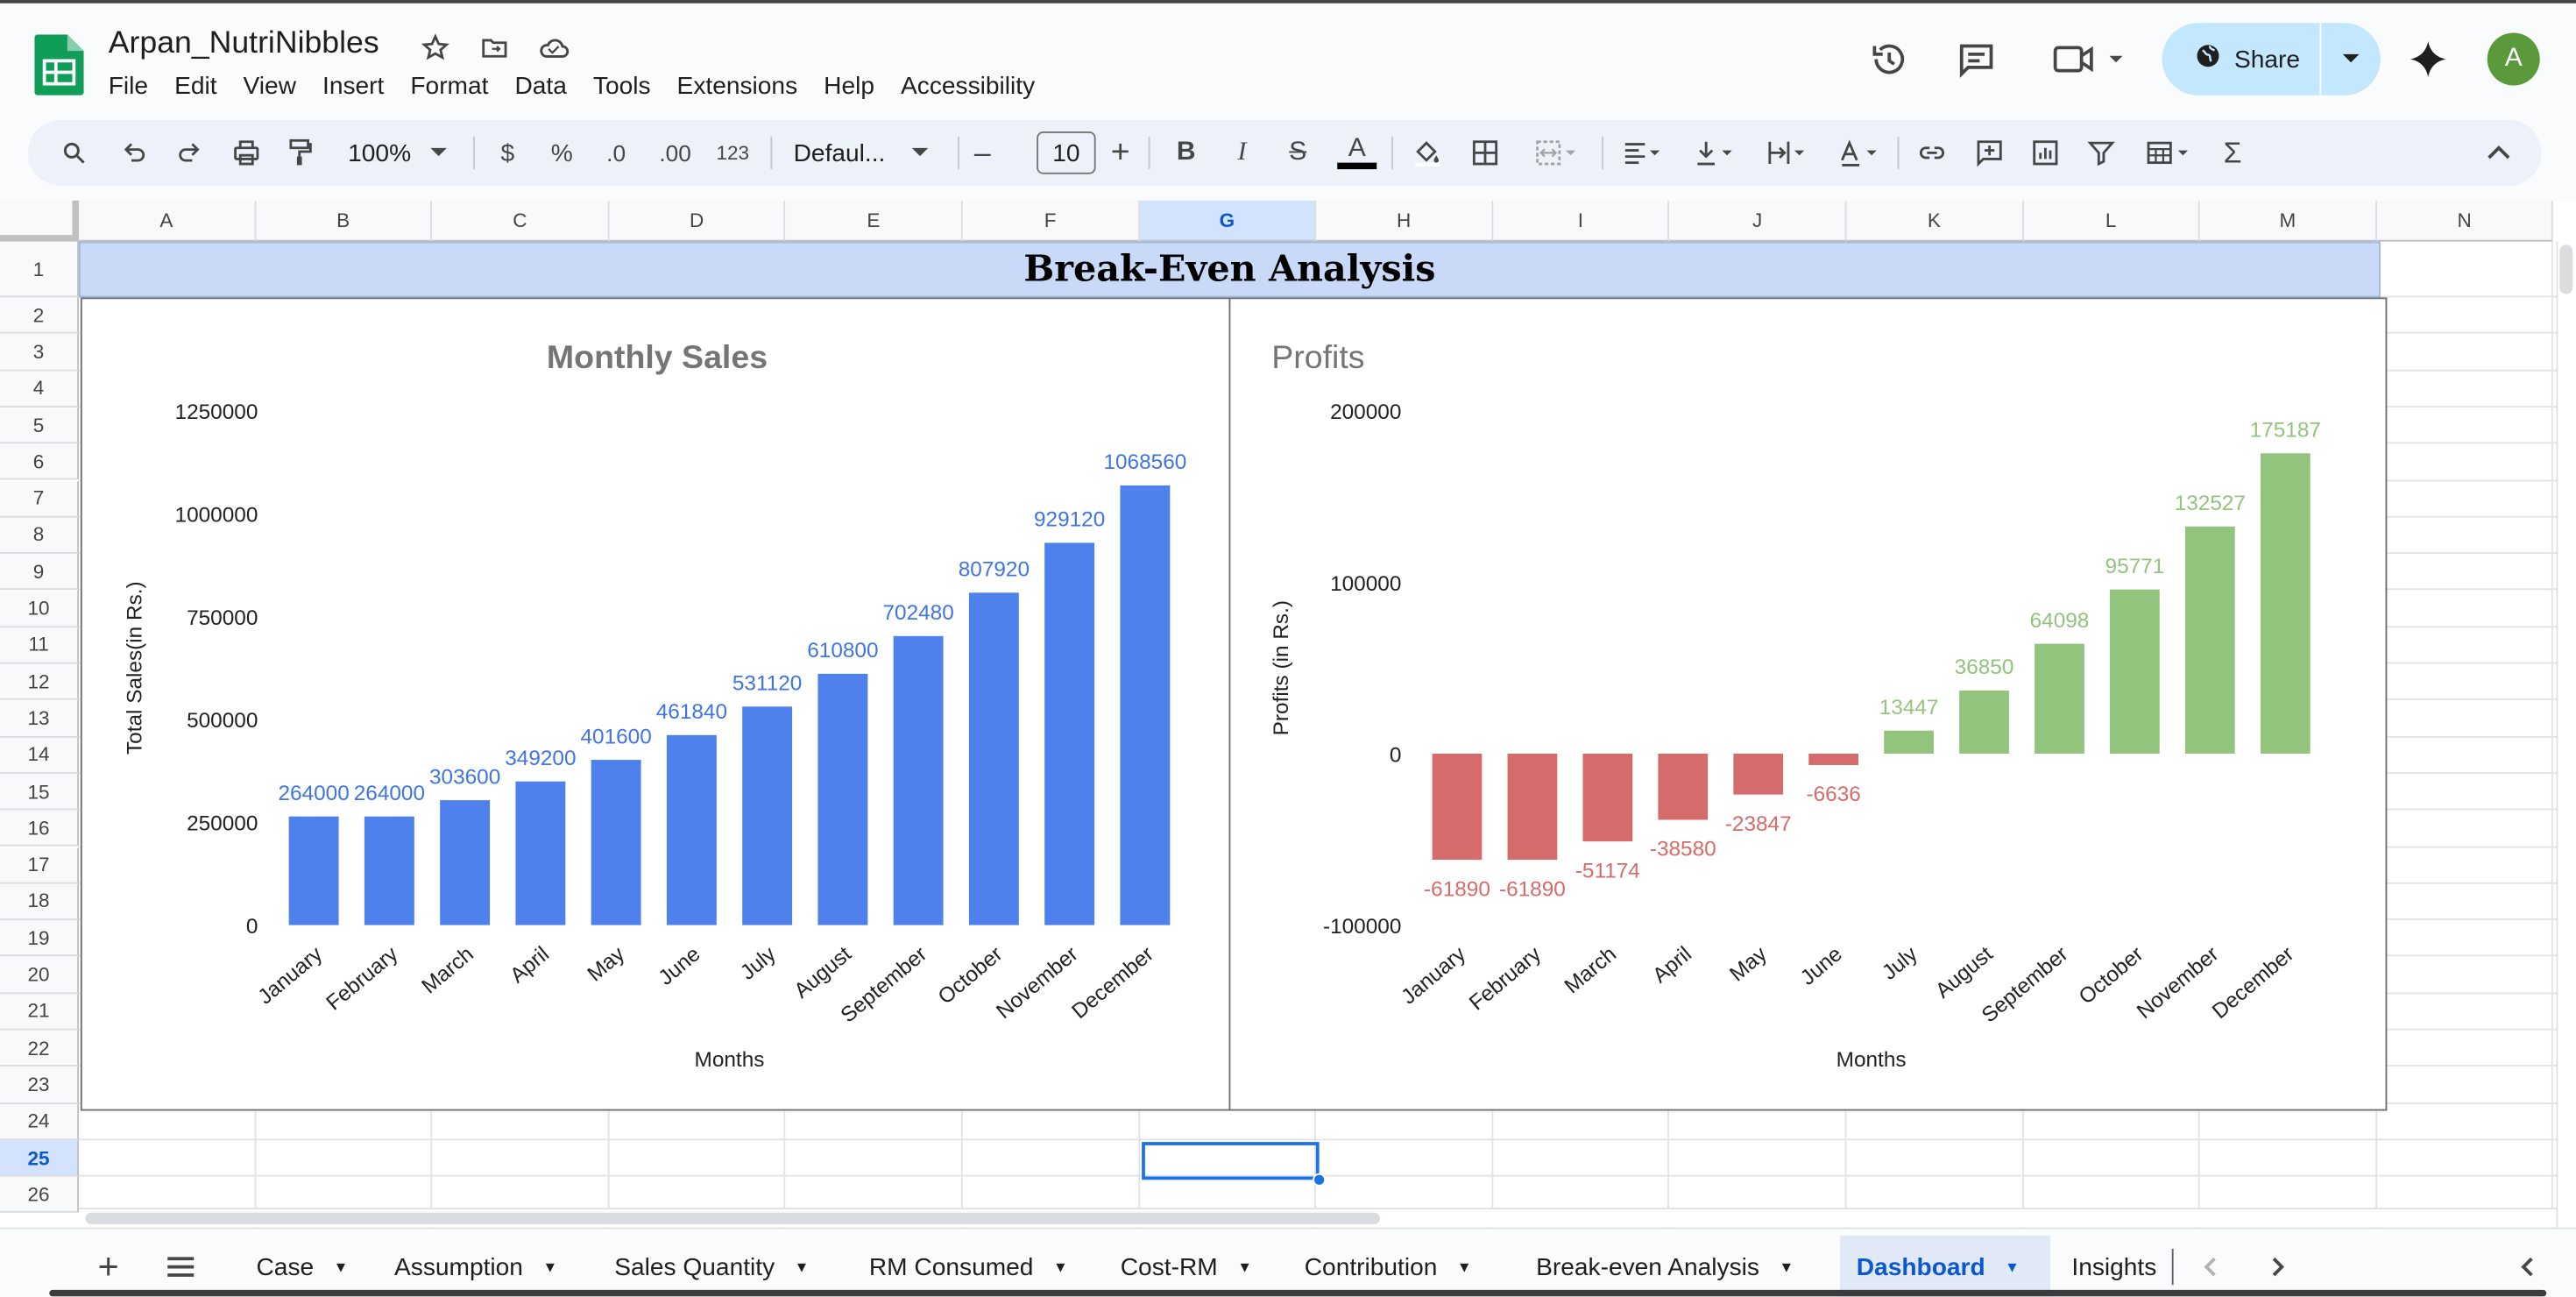  I want to click on sheet-tab-cost-rm: Cost-RM ▼, so click(1186, 1266).